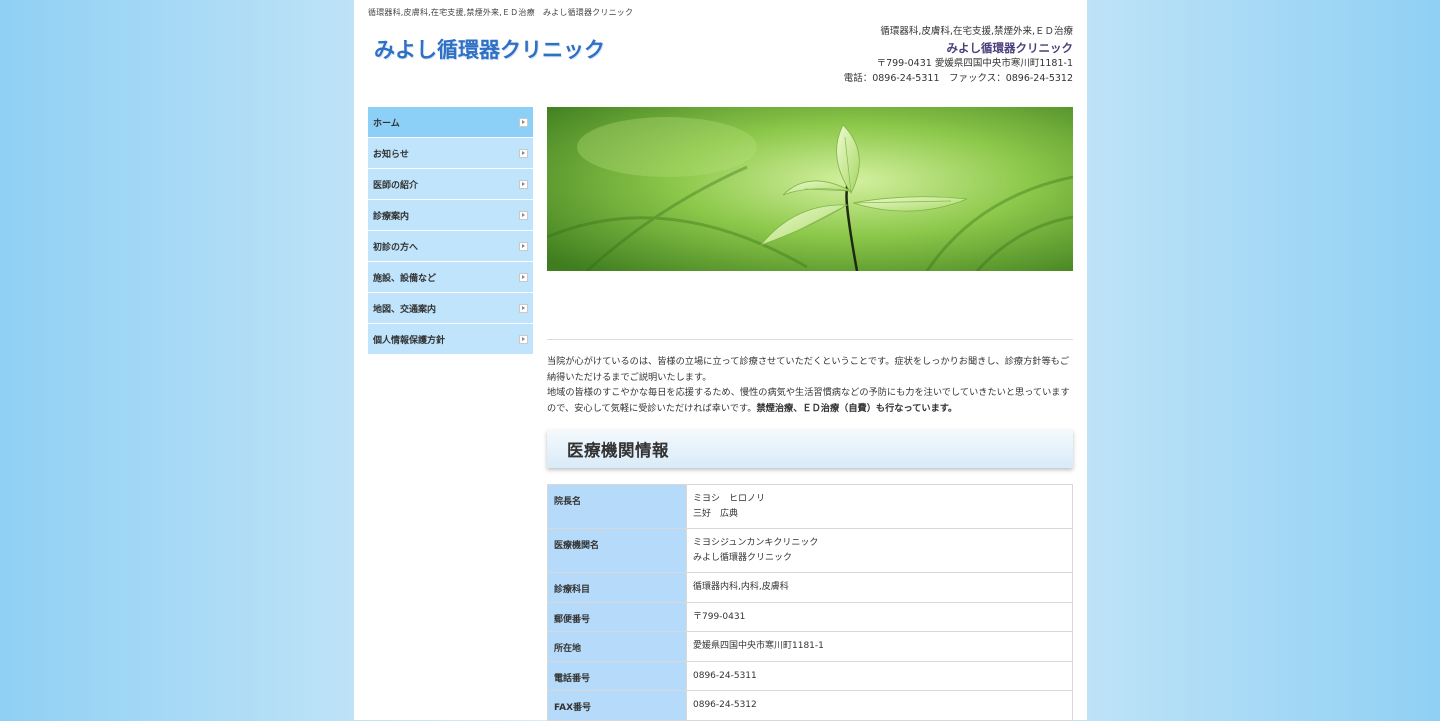 The width and height of the screenshot is (1440, 721). I want to click on site-logo: みよし循環器クリニック, so click(489, 49).